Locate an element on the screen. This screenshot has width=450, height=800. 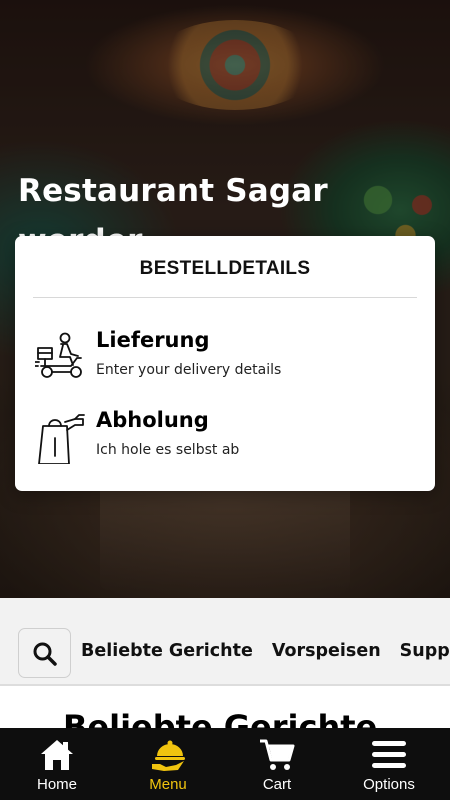
pickup-option: Abholung Ich hole es selbst ab is located at coordinates (225, 437).